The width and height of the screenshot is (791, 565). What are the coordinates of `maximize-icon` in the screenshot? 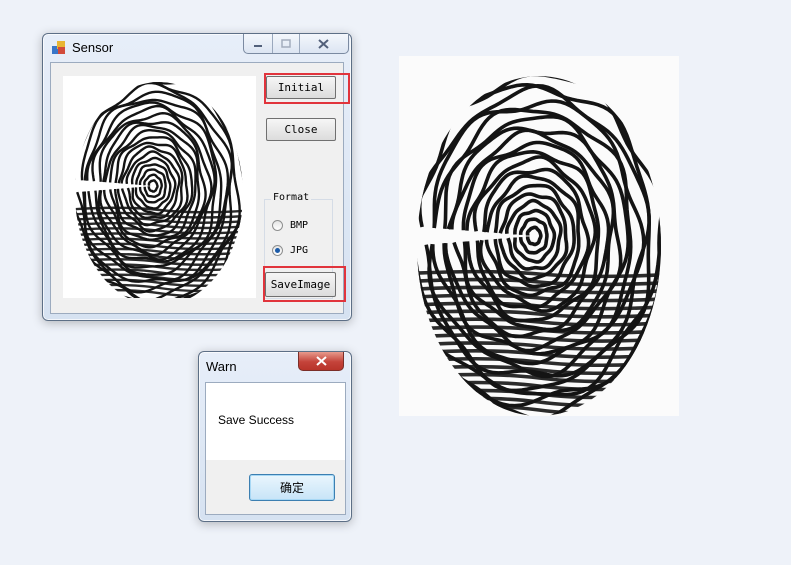 It's located at (285, 43).